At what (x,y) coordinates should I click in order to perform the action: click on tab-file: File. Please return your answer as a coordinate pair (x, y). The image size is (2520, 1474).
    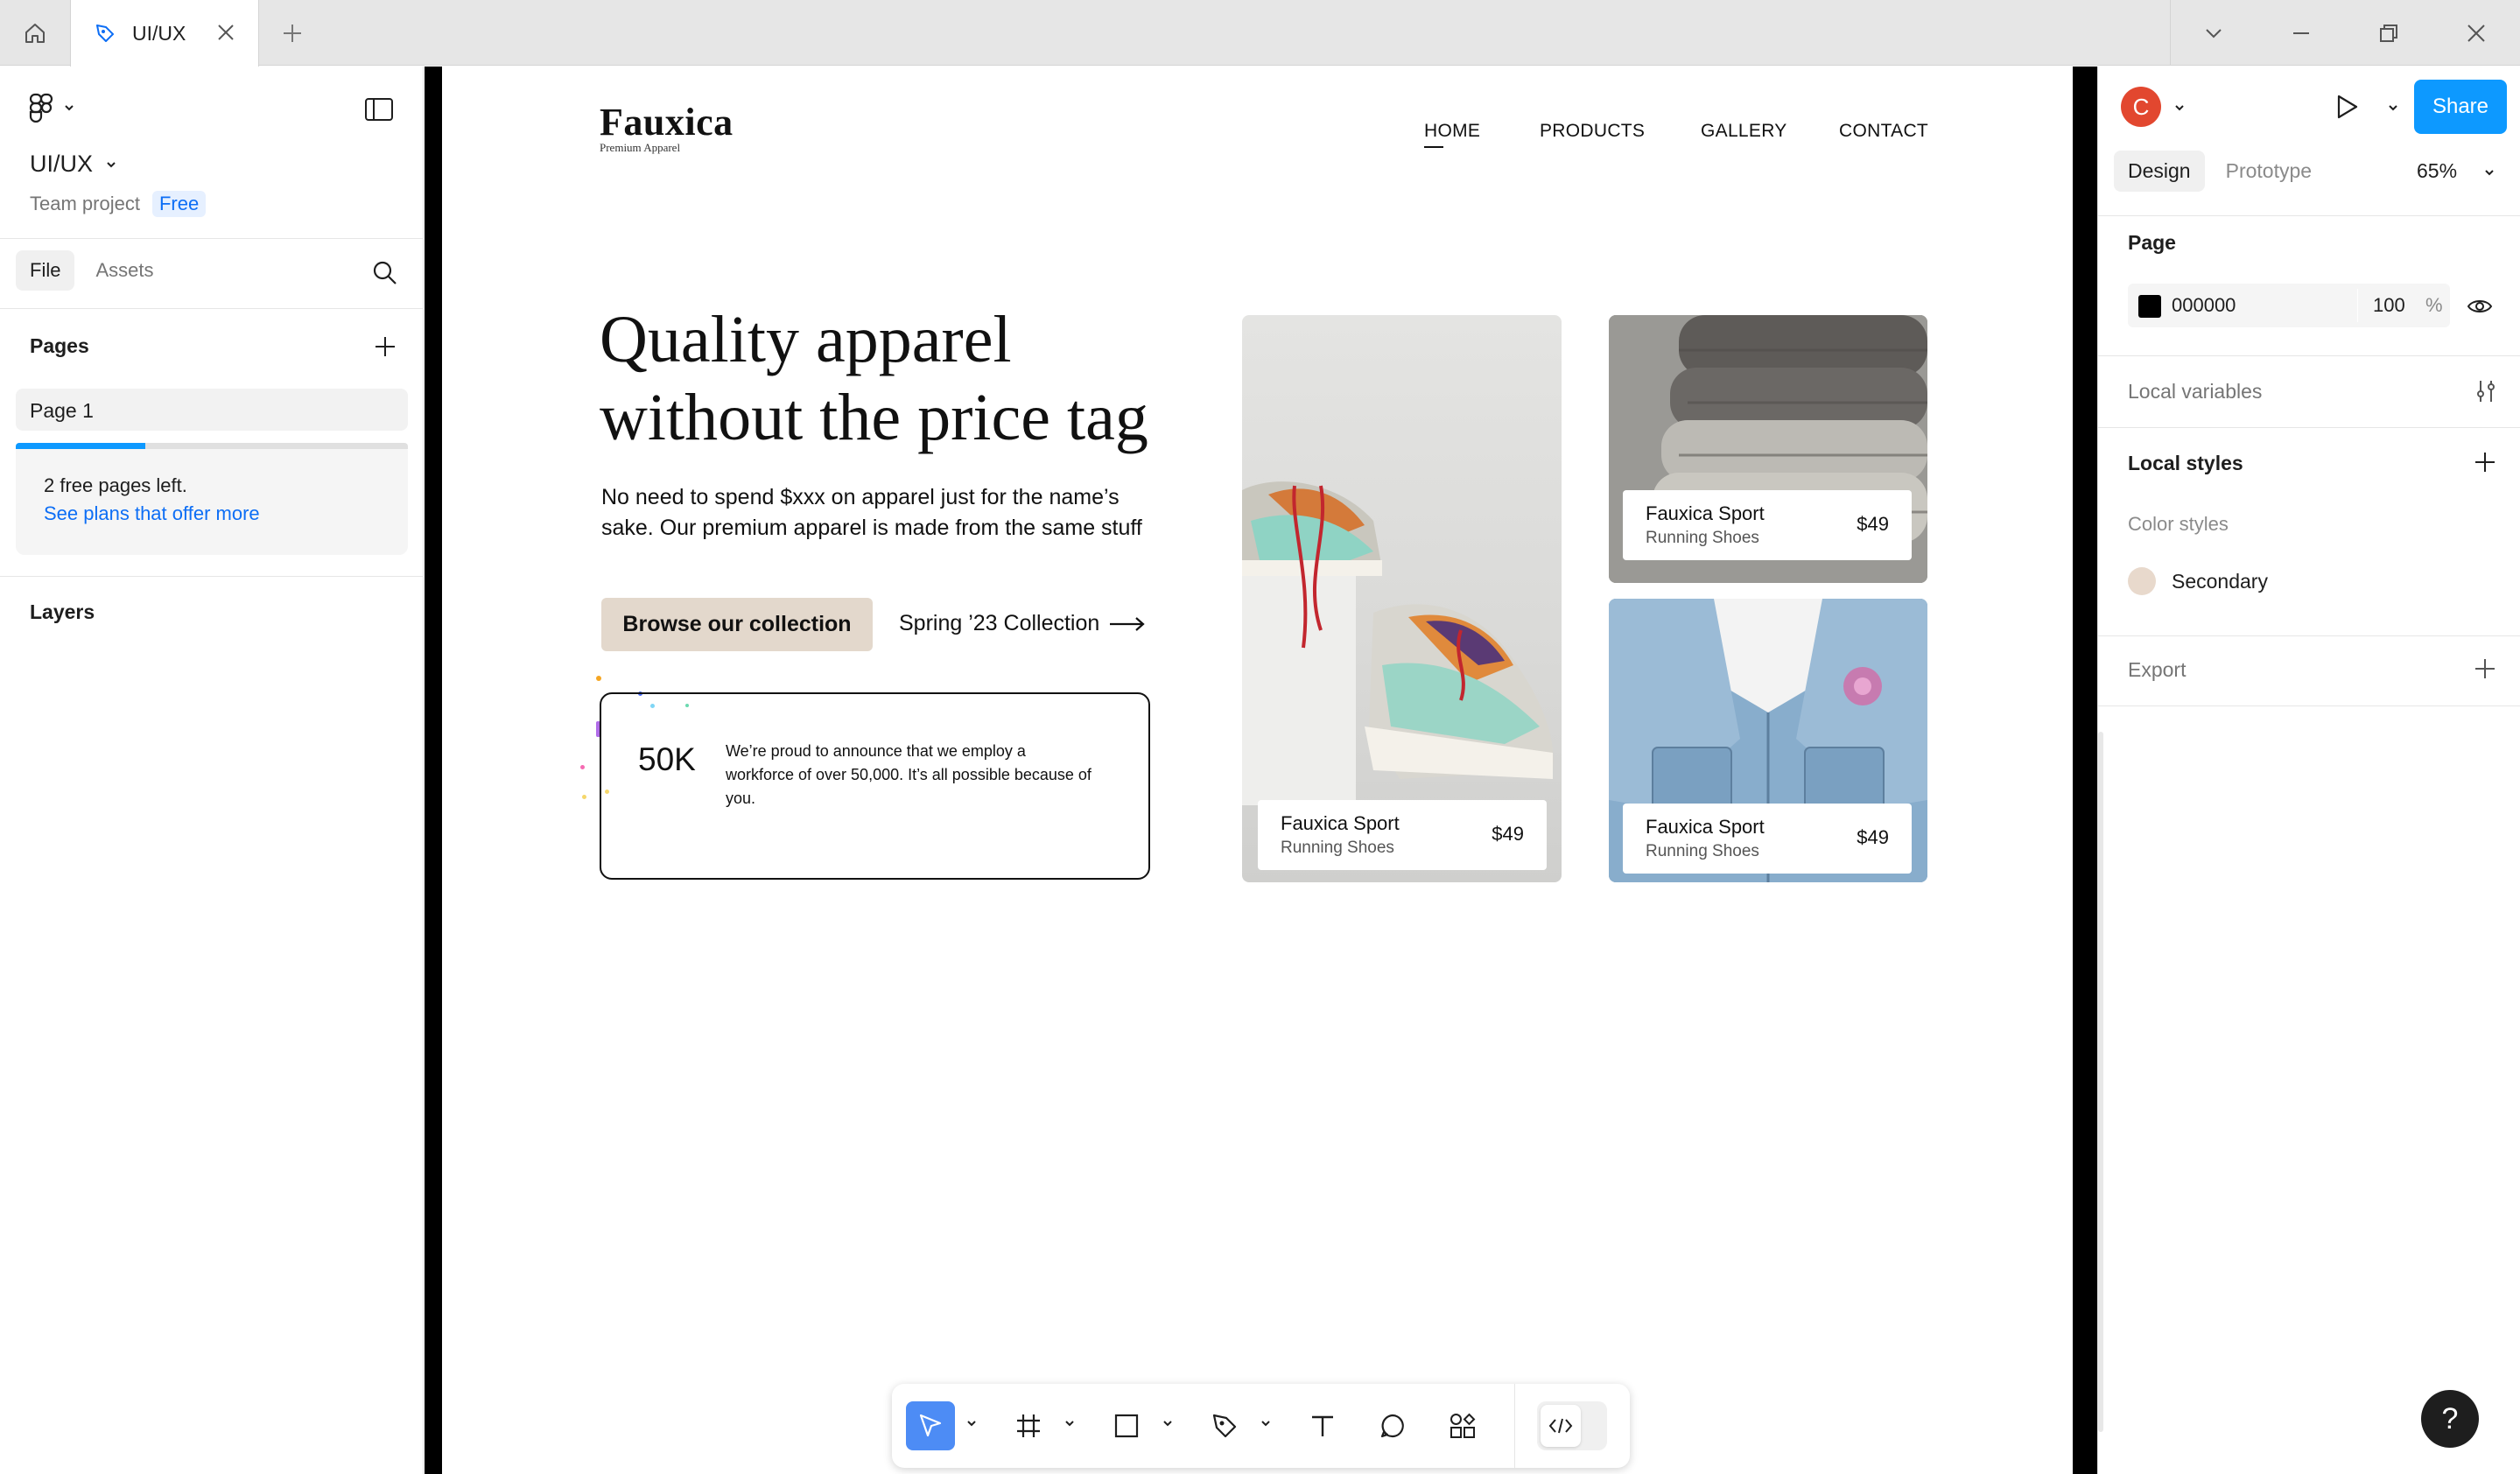
    Looking at the image, I should click on (45, 270).